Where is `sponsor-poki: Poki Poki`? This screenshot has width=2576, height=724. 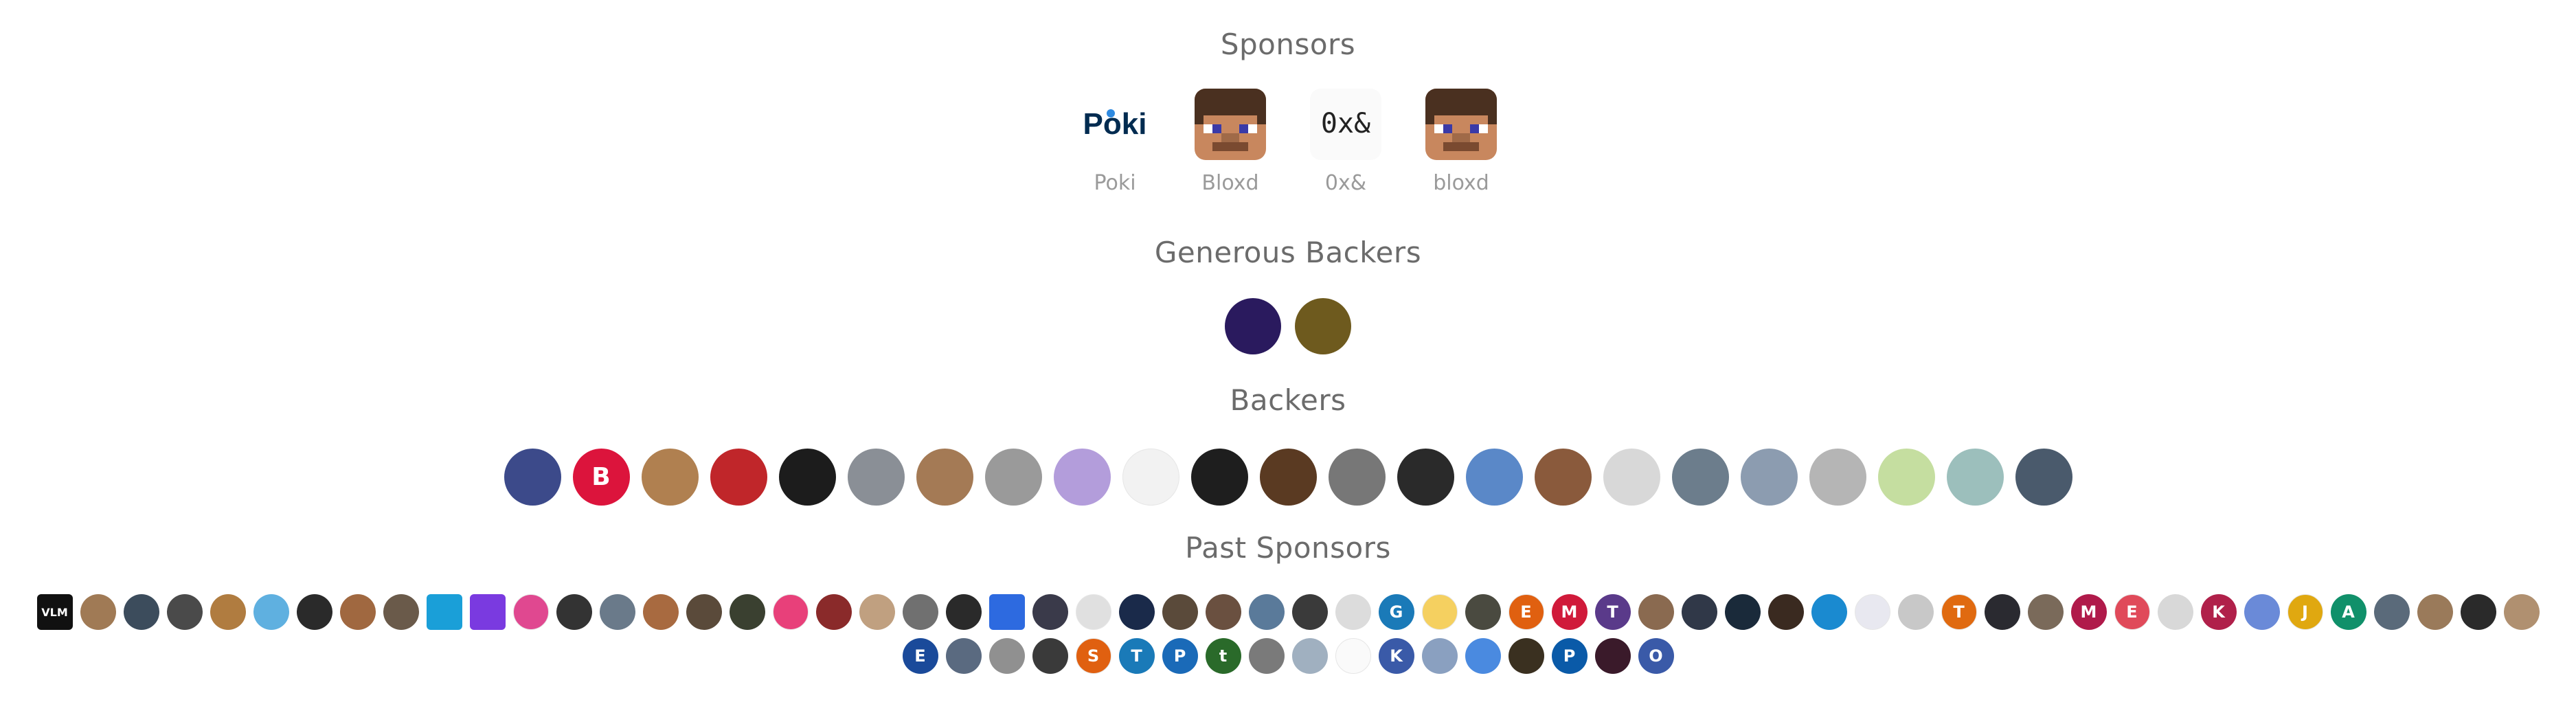 sponsor-poki: Poki Poki is located at coordinates (1114, 142).